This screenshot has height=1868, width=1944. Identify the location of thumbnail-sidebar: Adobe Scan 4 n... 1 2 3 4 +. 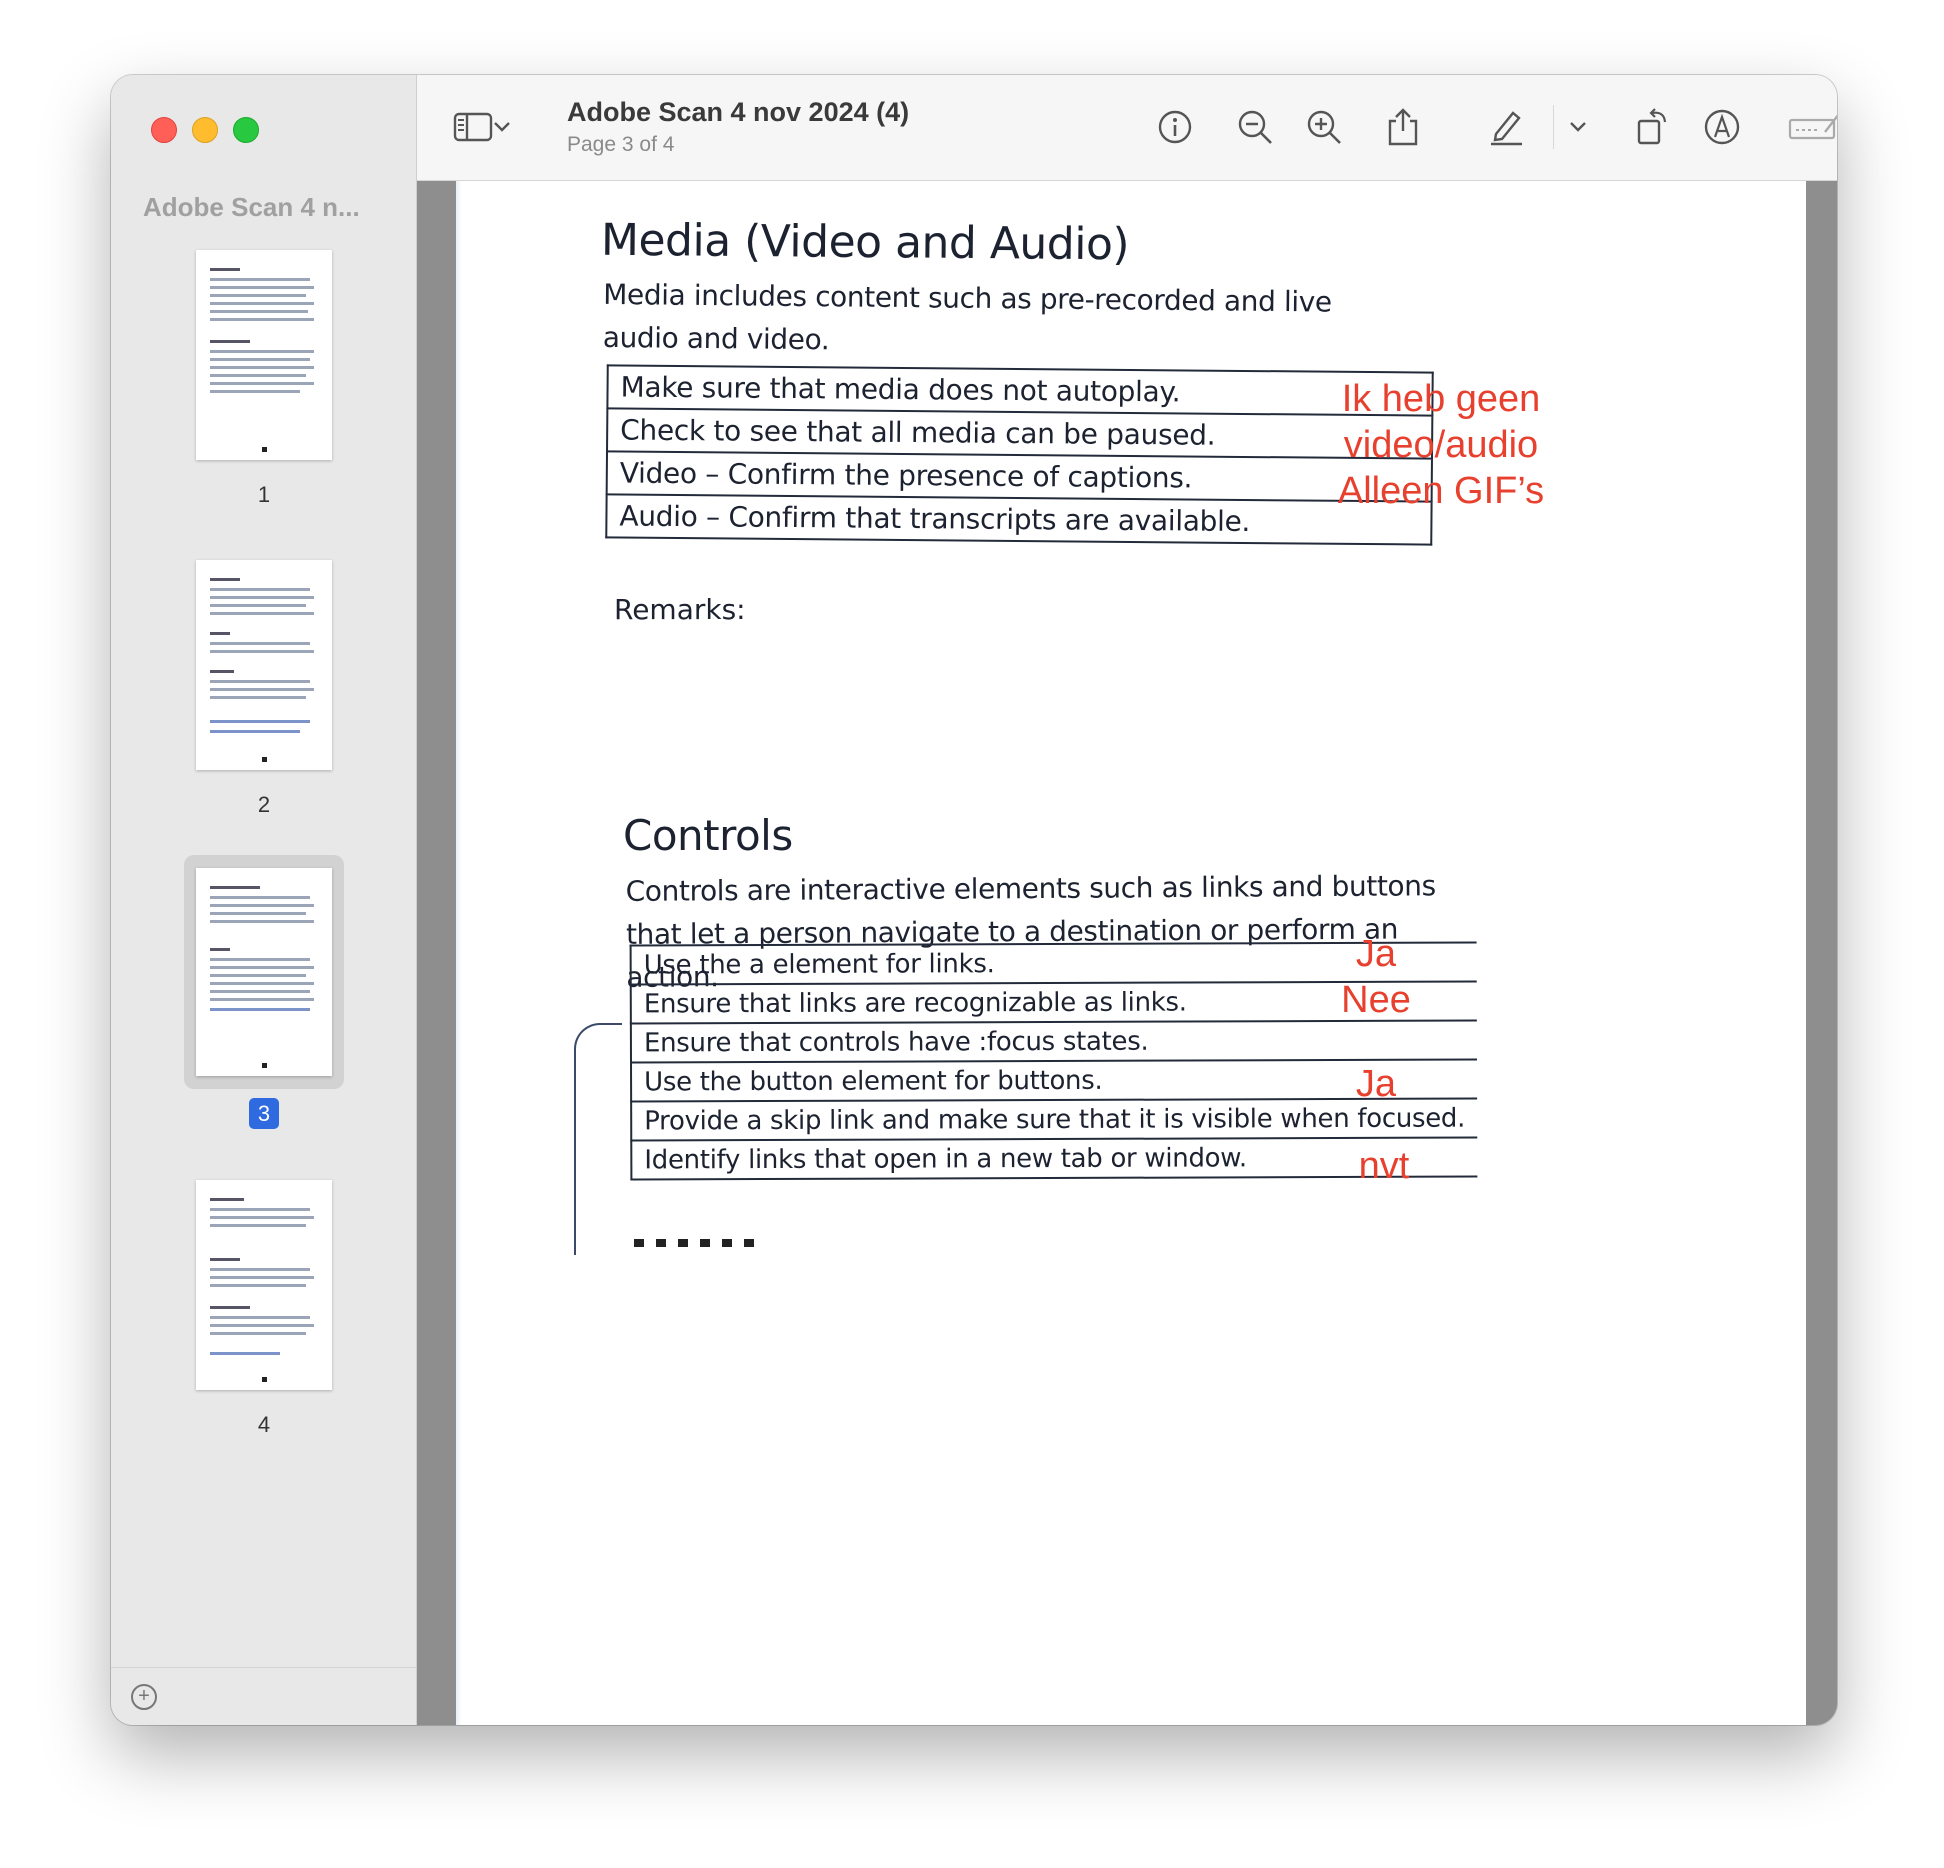
(264, 900).